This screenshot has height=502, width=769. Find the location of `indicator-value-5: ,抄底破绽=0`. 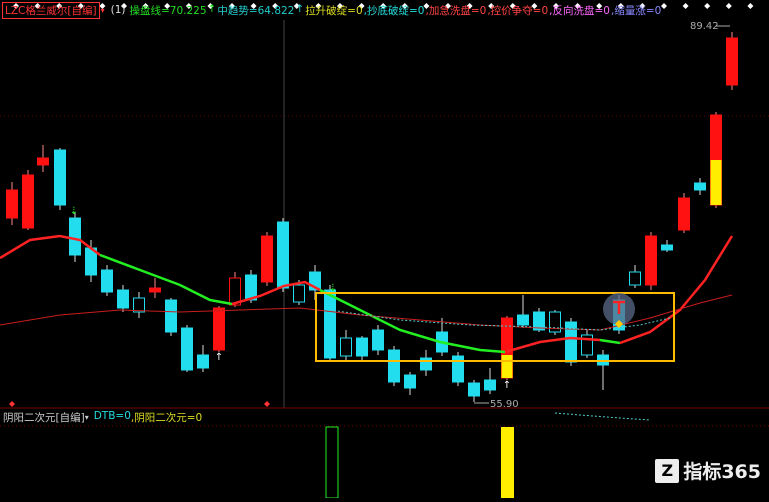

indicator-value-5: ,抄底破绽=0 is located at coordinates (394, 10).